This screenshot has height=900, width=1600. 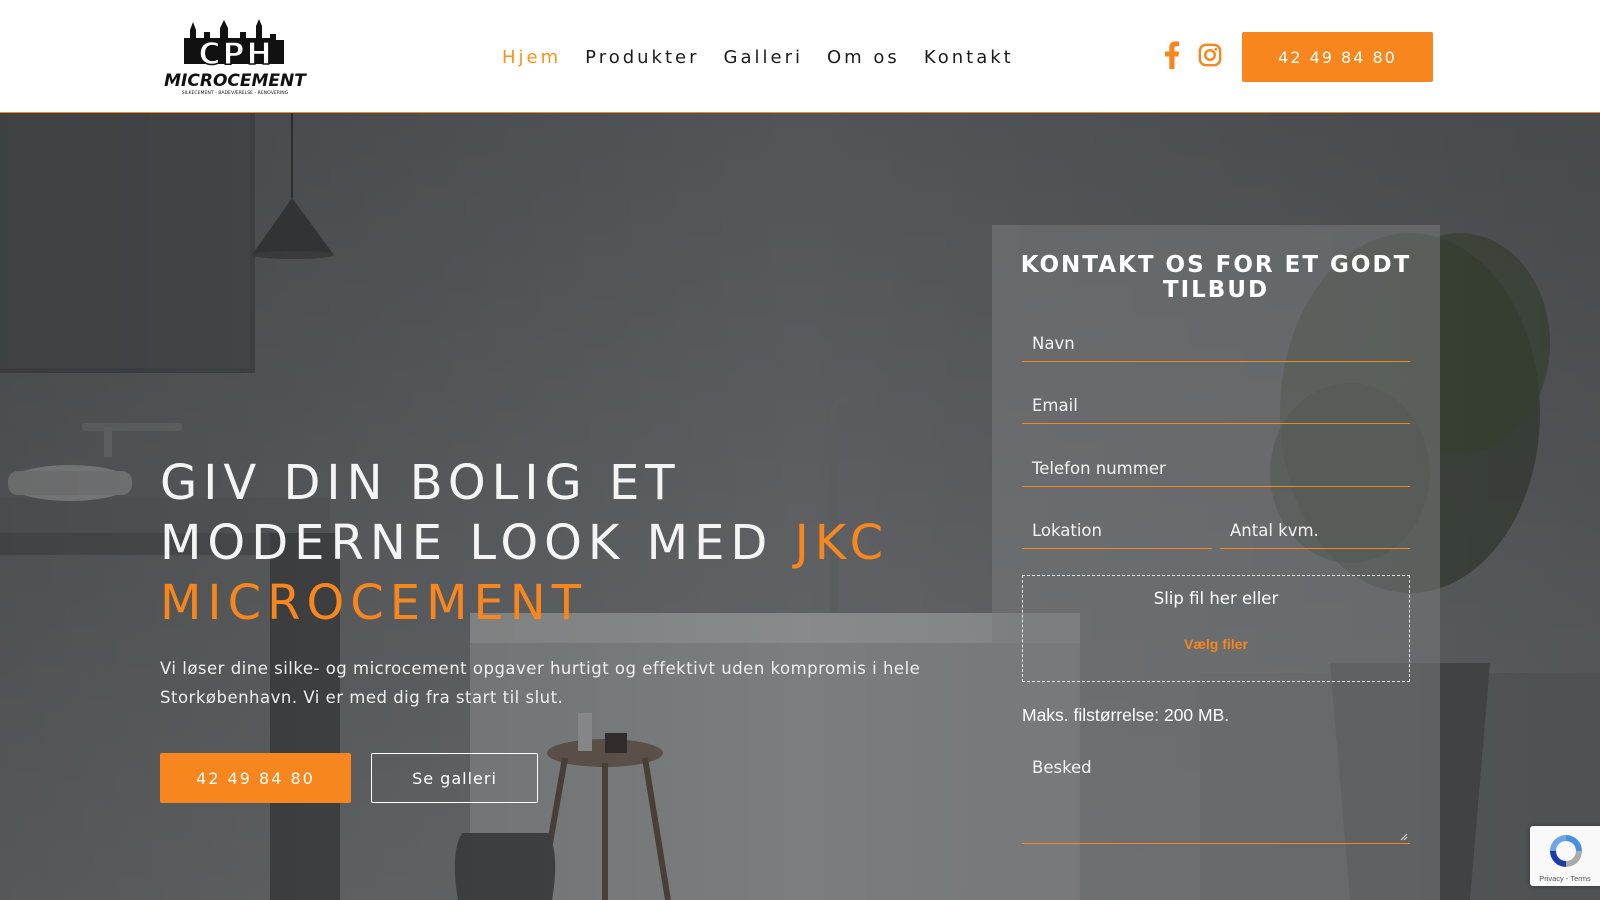 I want to click on facebook-icon, so click(x=1172, y=55).